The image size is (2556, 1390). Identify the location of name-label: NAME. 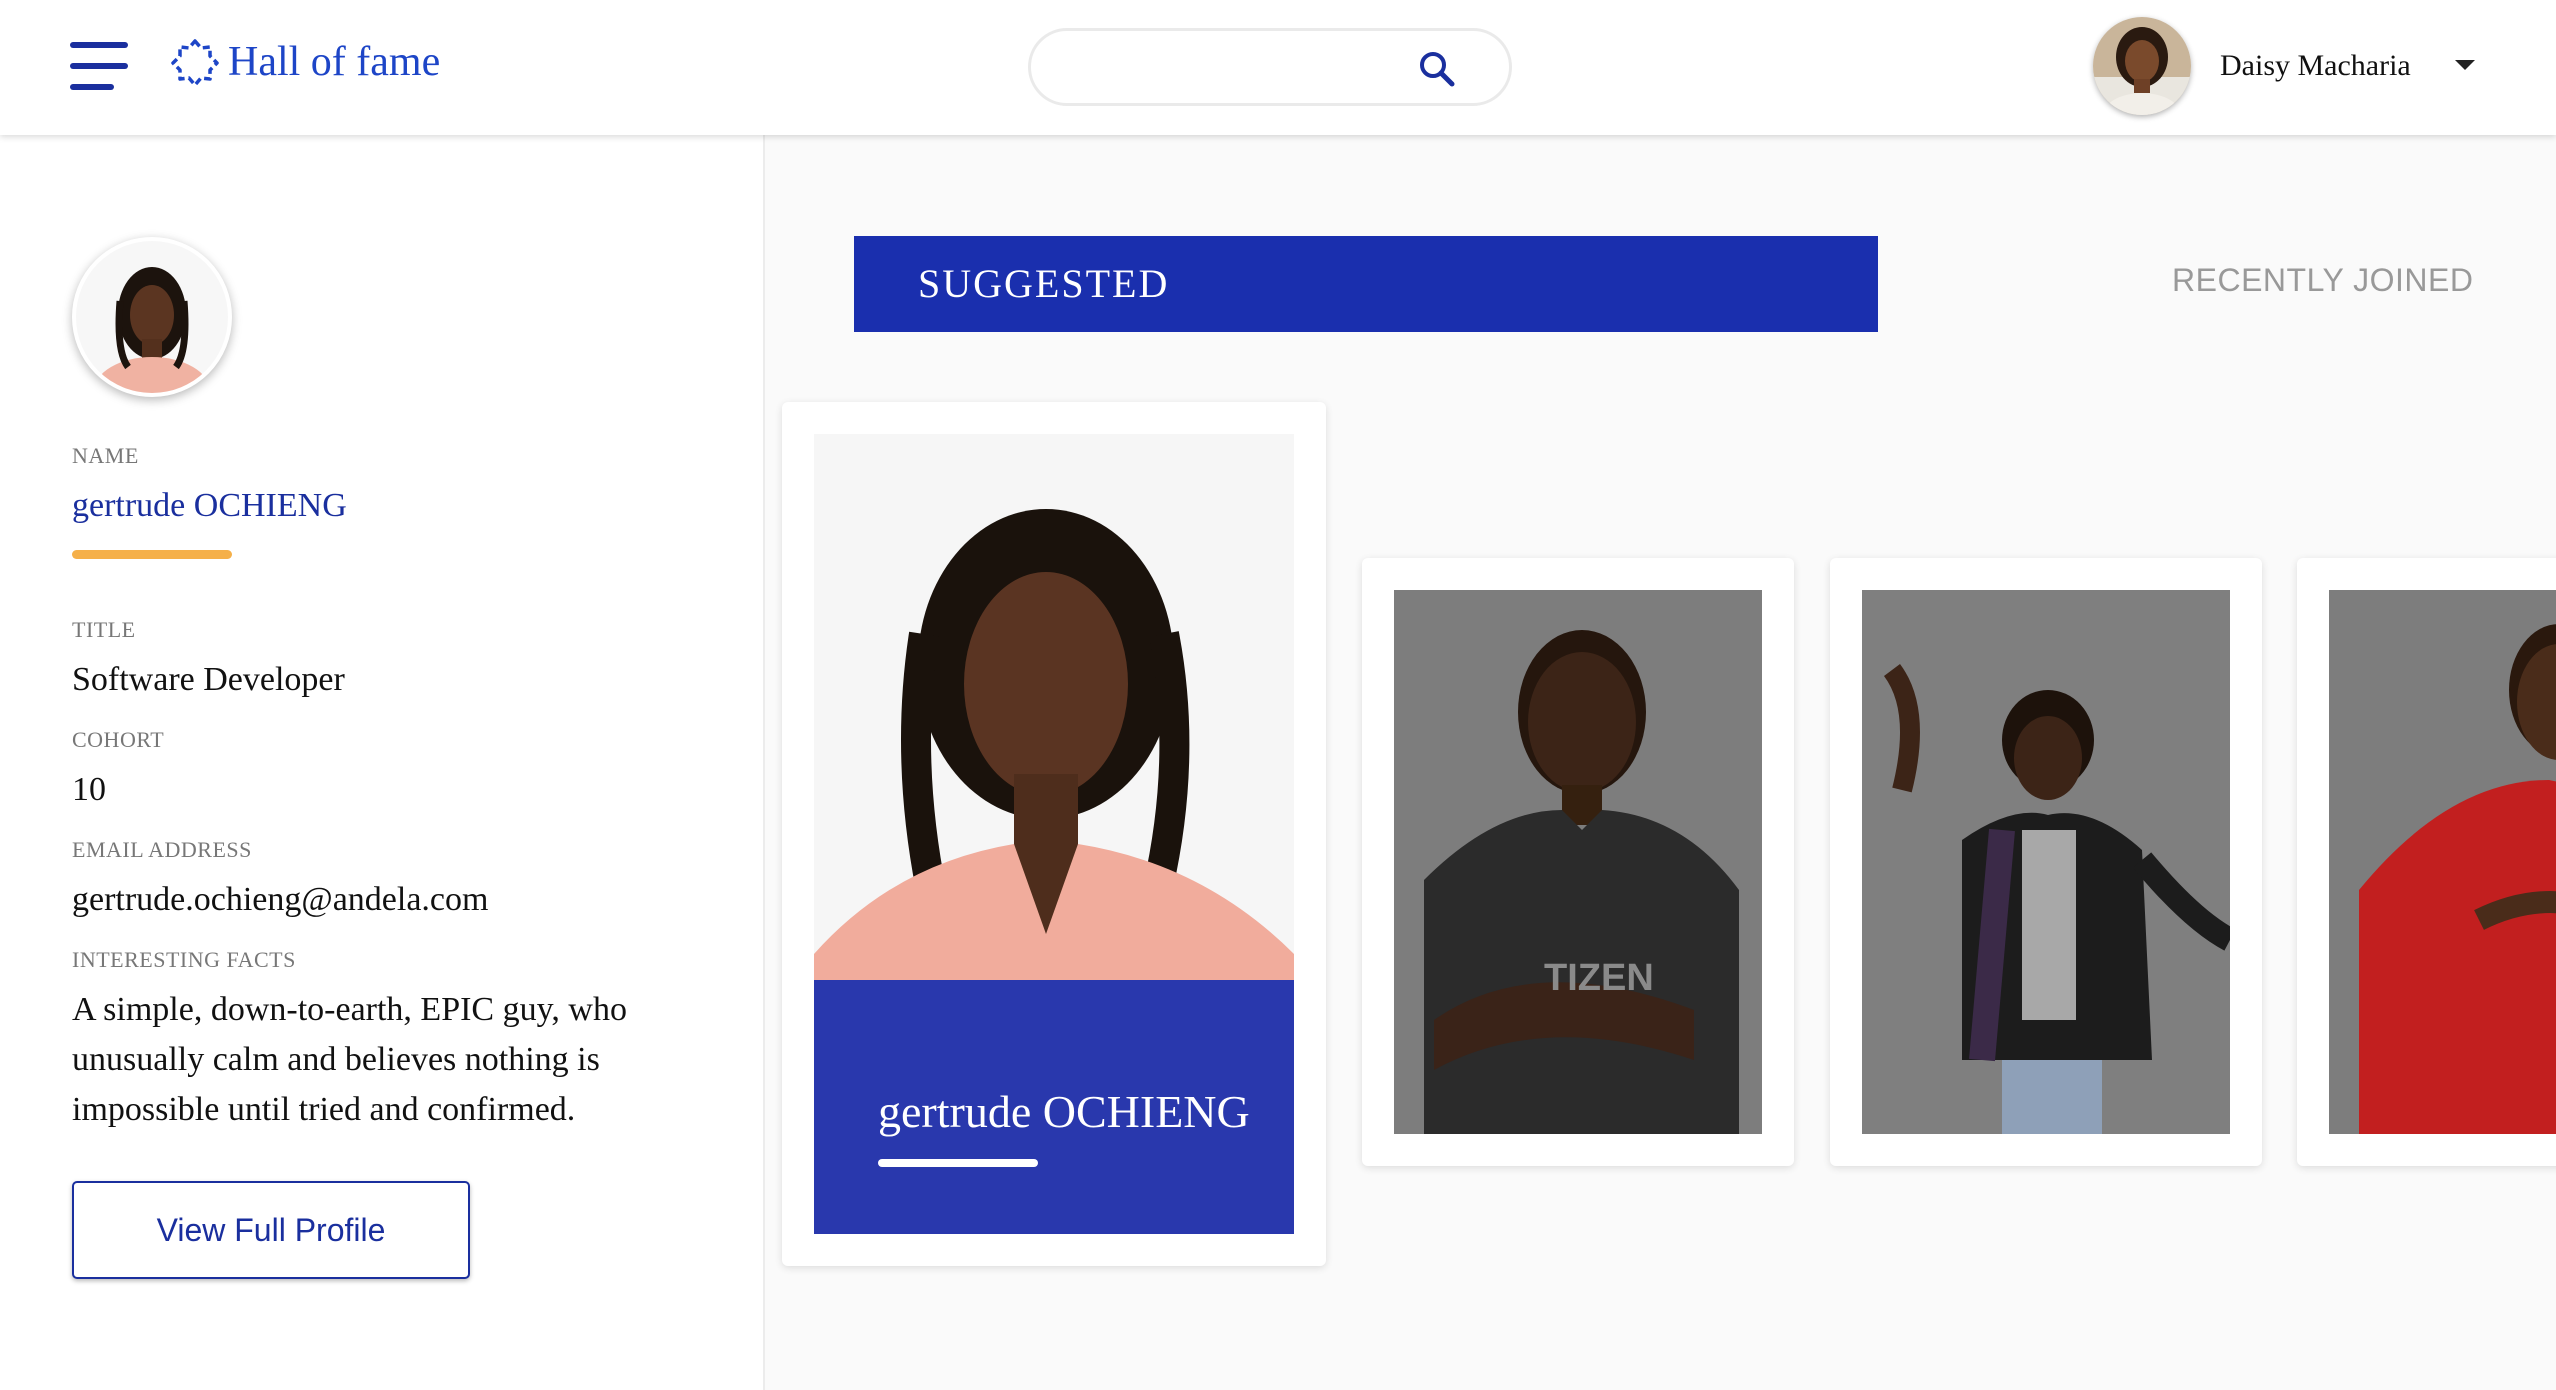
(105, 455).